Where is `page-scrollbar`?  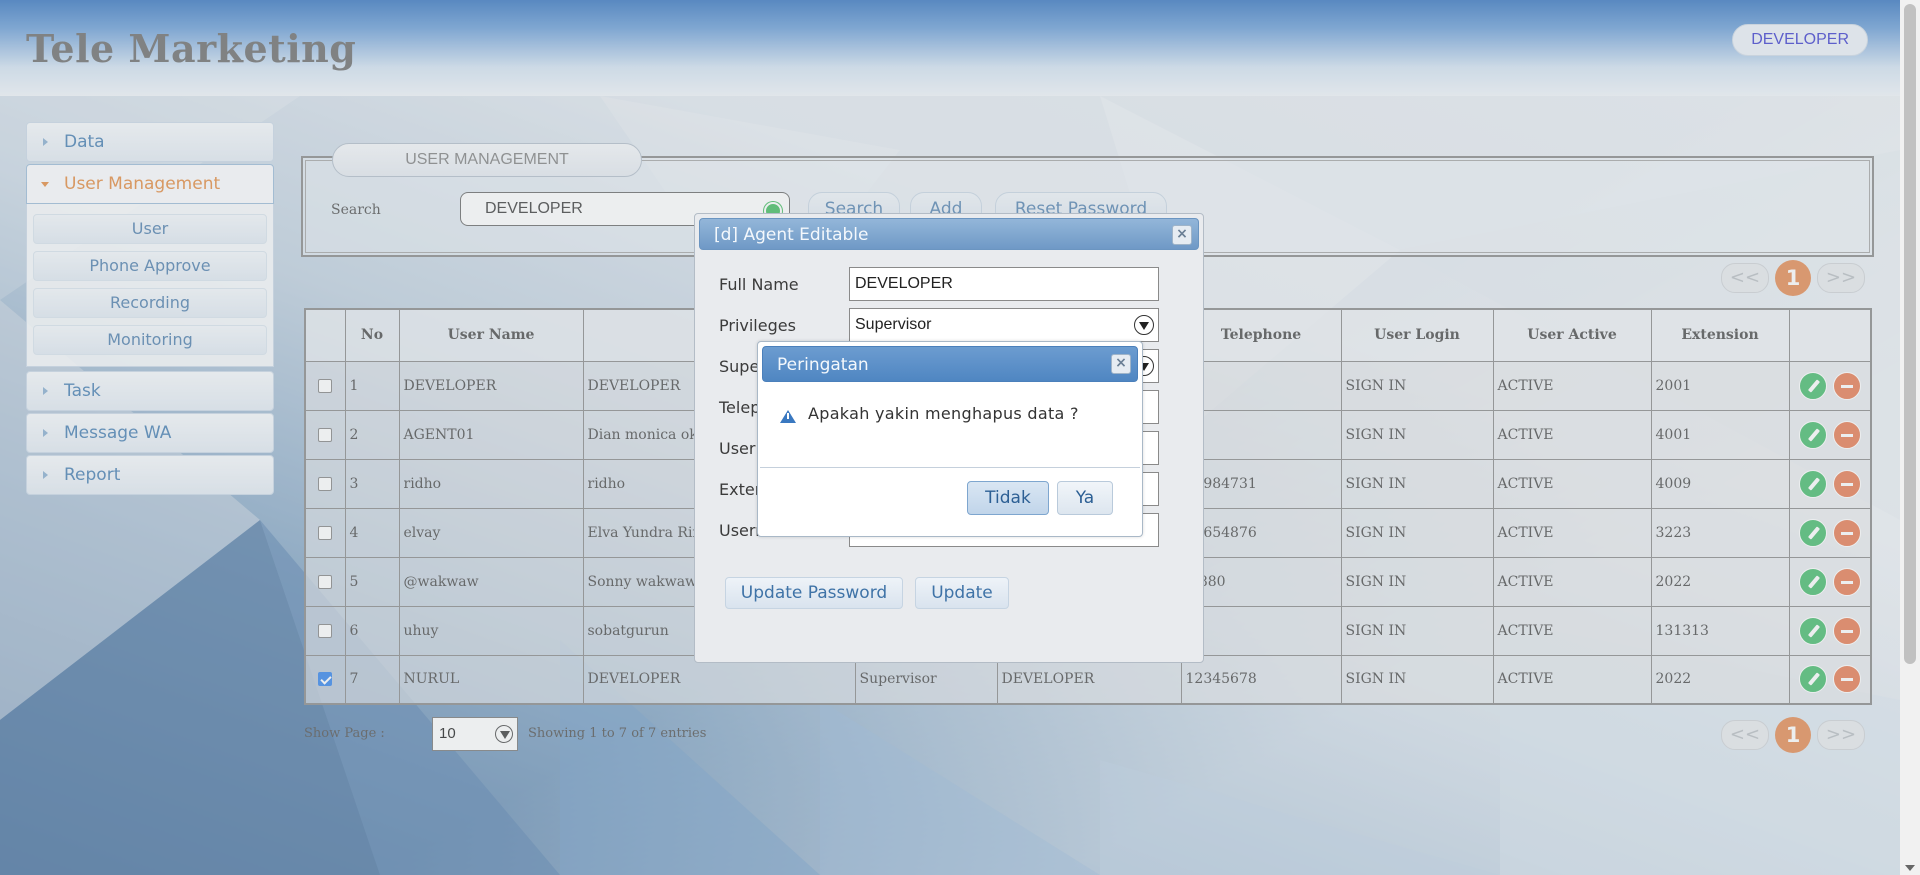
page-scrollbar is located at coordinates (1910, 437).